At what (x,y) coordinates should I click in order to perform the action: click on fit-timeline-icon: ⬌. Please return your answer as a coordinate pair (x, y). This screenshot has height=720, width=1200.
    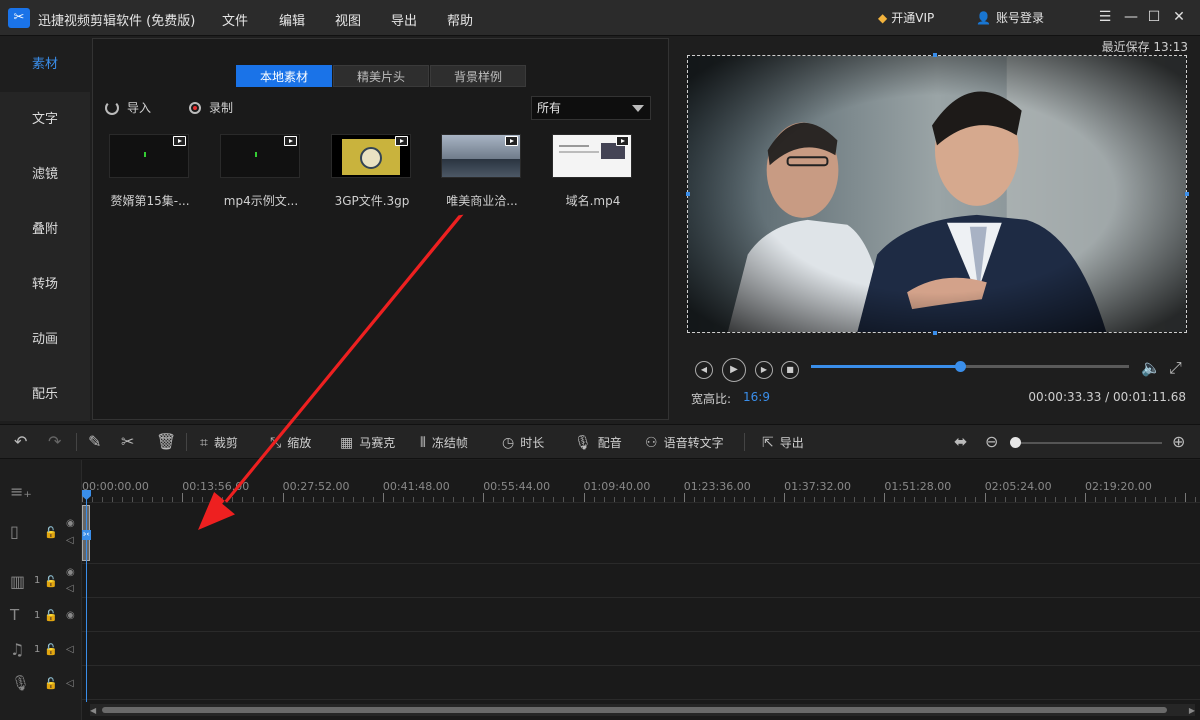
    Looking at the image, I should click on (960, 441).